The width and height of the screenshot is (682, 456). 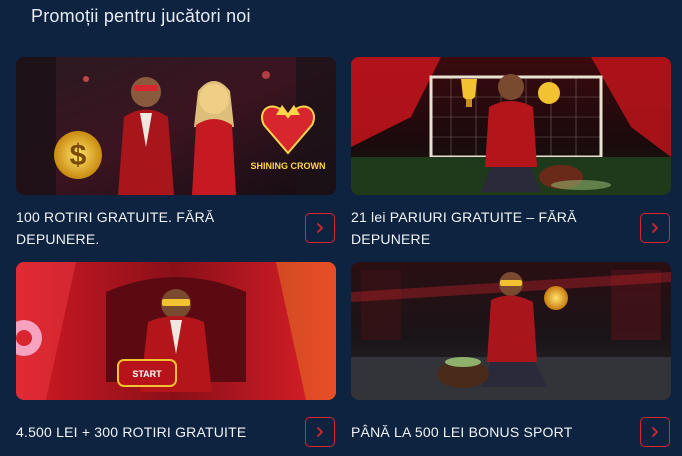 What do you see at coordinates (486, 228) in the screenshot?
I see `promo-caption-2: 21 lei PARIURI GRATUITE – FĂRĂ DEPUNERE` at bounding box center [486, 228].